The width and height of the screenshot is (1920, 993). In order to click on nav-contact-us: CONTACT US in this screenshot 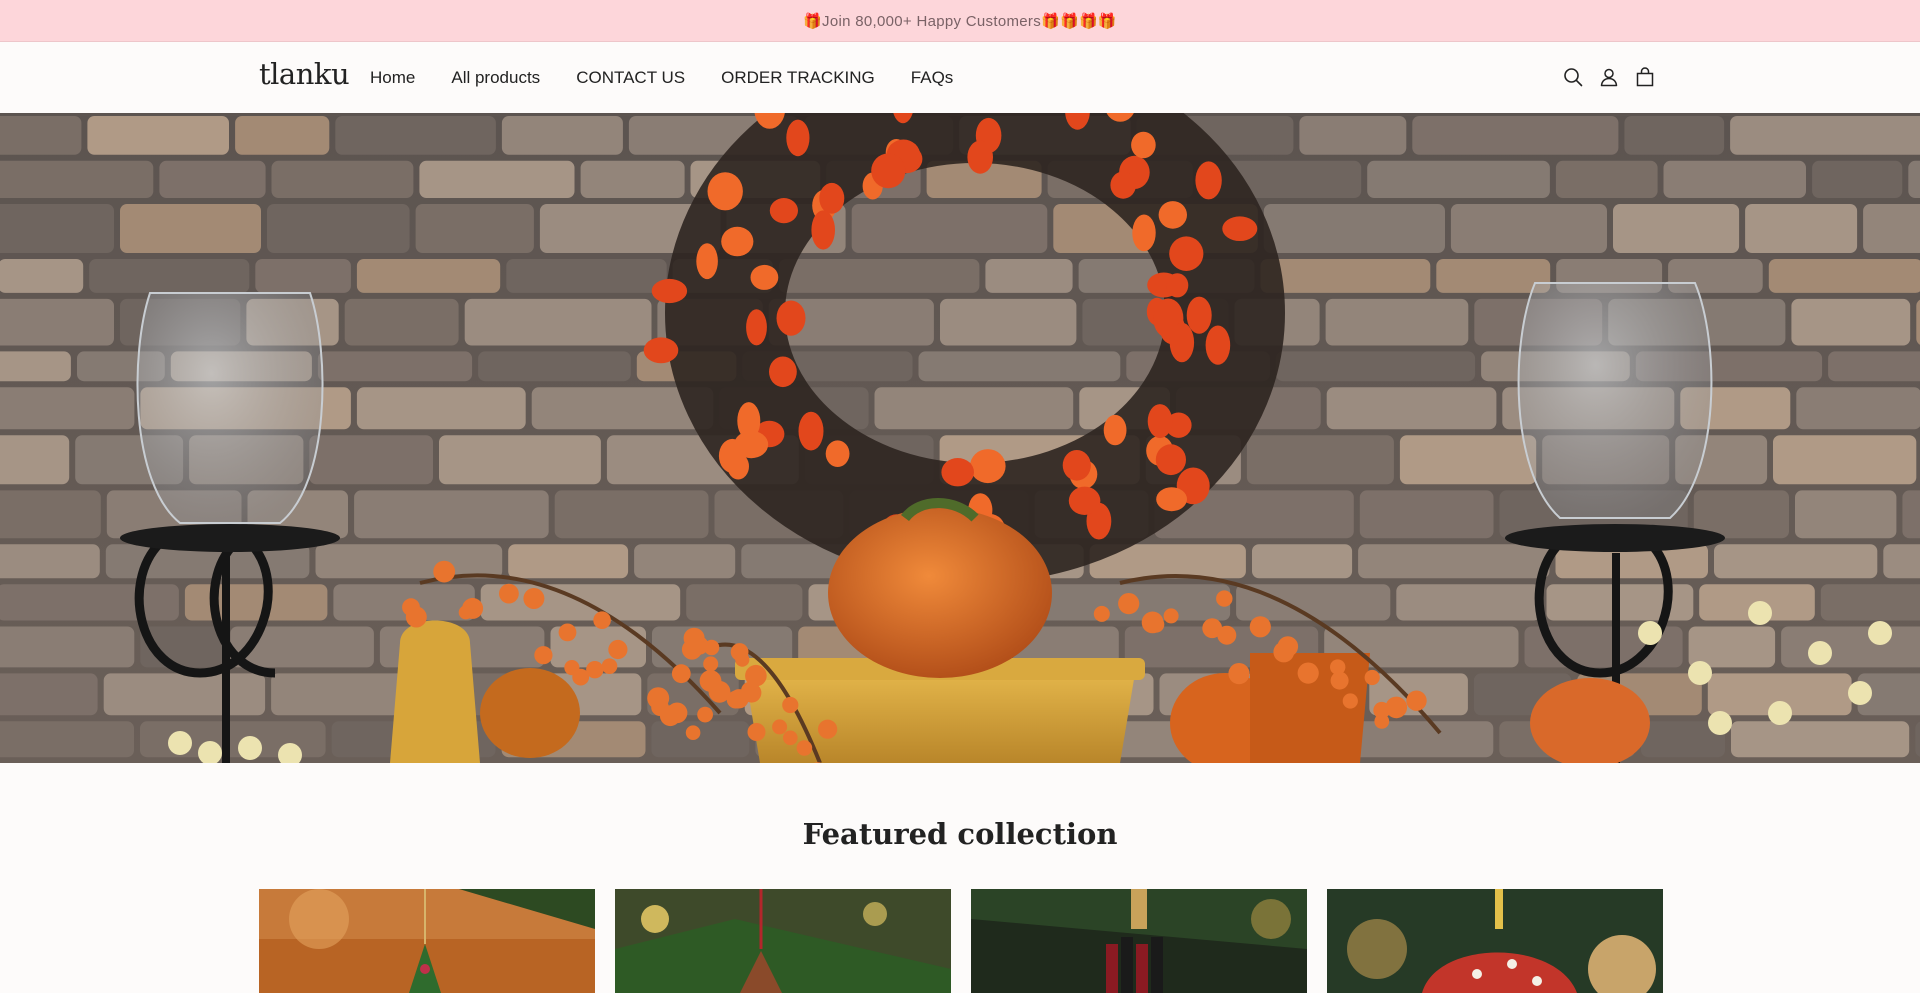, I will do `click(630, 78)`.